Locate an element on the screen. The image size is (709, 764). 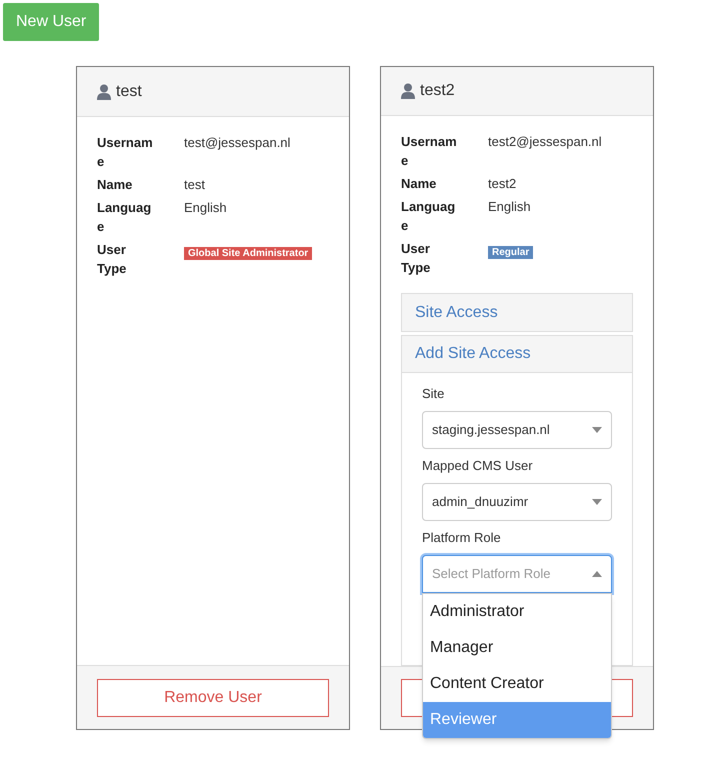
field-label: Platform Role is located at coordinates (462, 538).